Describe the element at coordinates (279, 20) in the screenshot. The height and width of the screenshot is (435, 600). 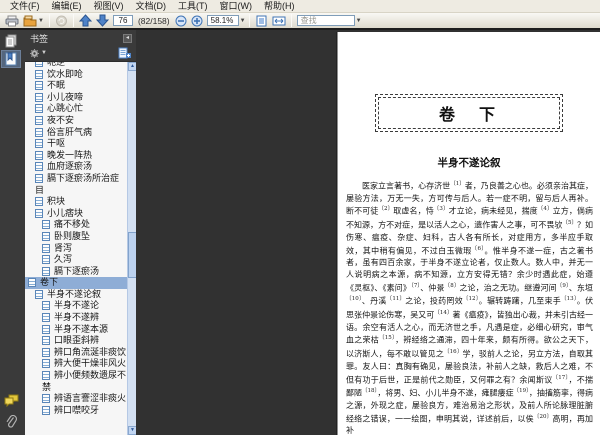
I see `fit-width-button` at that location.